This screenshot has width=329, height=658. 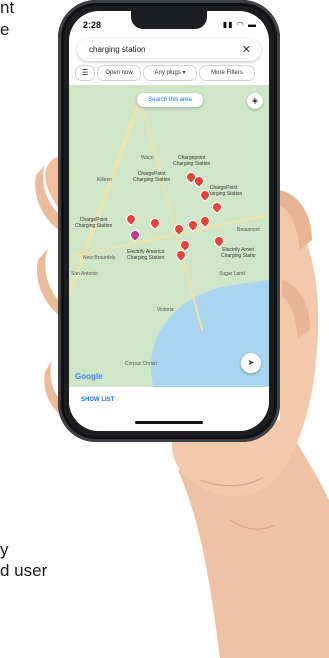 I want to click on city-label: San Antonio, so click(x=84, y=274).